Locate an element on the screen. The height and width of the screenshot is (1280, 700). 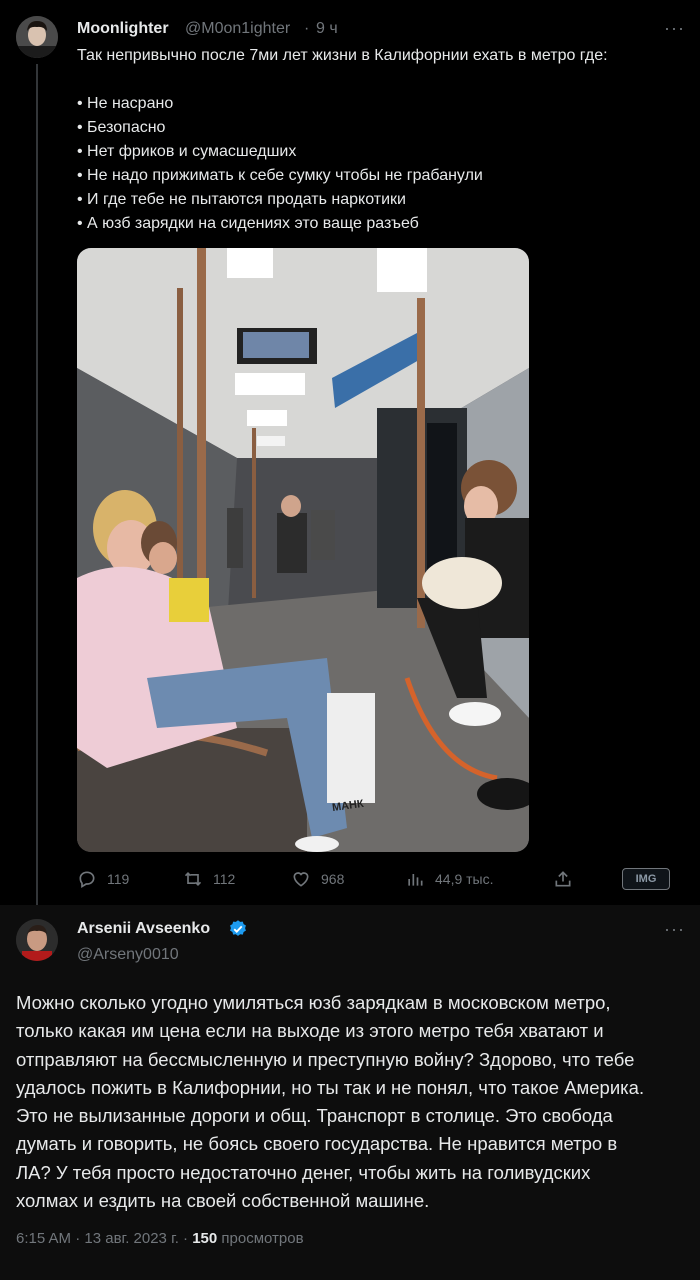
author-handle: @M0on1ighter is located at coordinates (237, 29).